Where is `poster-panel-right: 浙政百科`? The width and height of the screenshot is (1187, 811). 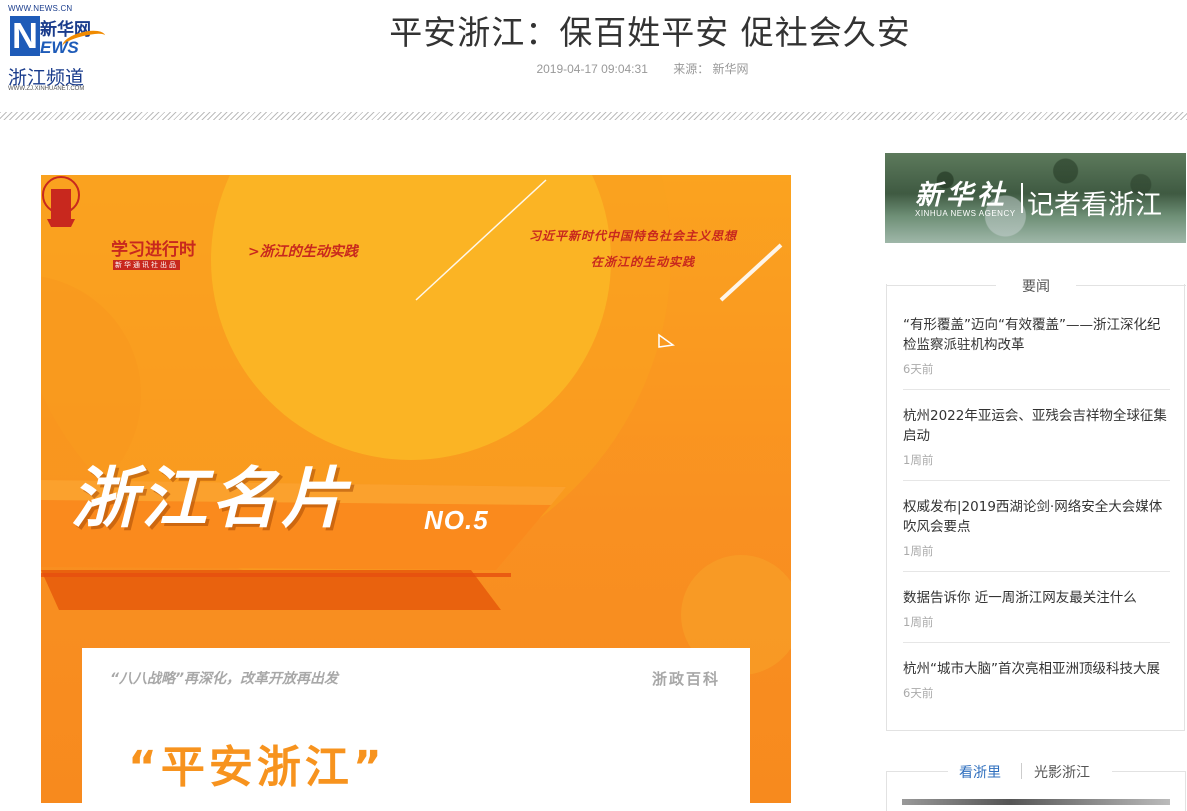
poster-panel-right: 浙政百科 is located at coordinates (685, 679).